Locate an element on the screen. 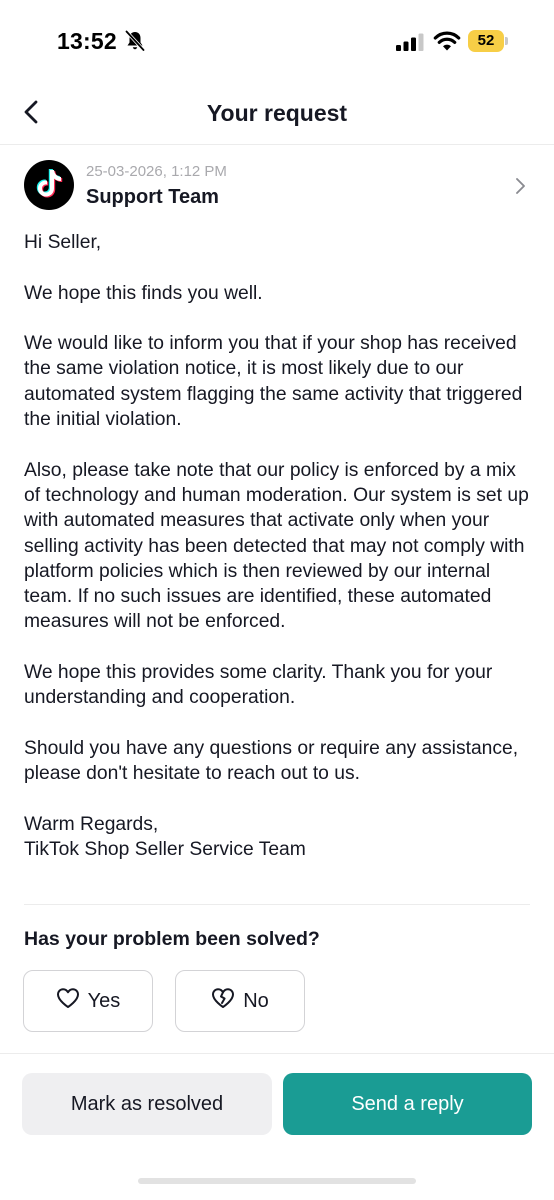  header-divider is located at coordinates (277, 144).